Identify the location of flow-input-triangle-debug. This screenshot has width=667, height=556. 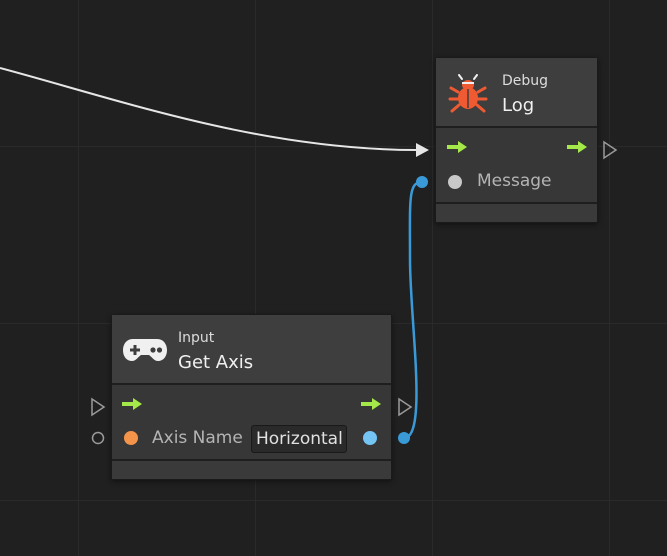
(422, 150).